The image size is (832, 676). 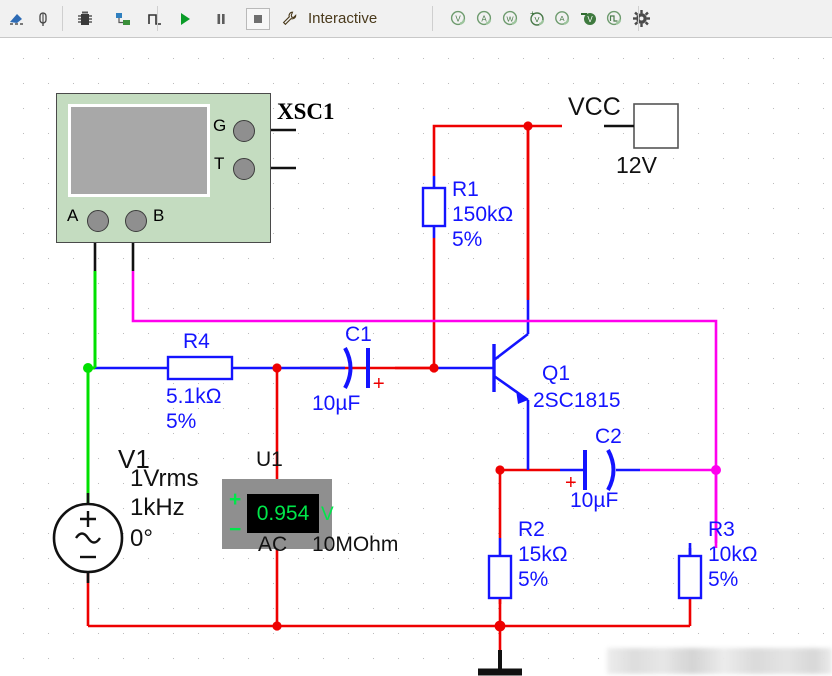 What do you see at coordinates (327, 514) in the screenshot?
I see `multimeter-unit-label: V` at bounding box center [327, 514].